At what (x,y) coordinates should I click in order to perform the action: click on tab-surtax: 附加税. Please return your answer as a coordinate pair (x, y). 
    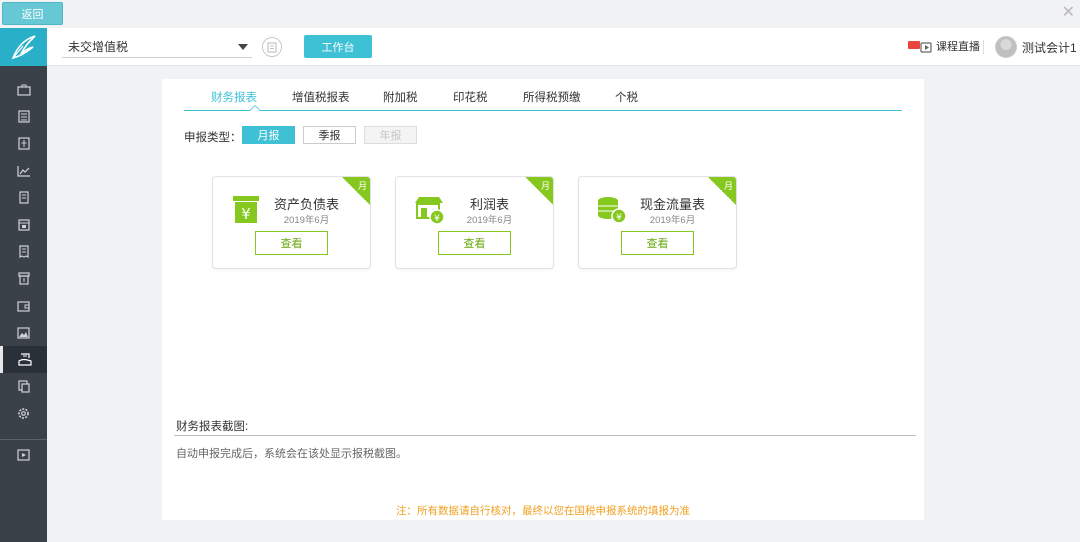
    Looking at the image, I should click on (400, 97).